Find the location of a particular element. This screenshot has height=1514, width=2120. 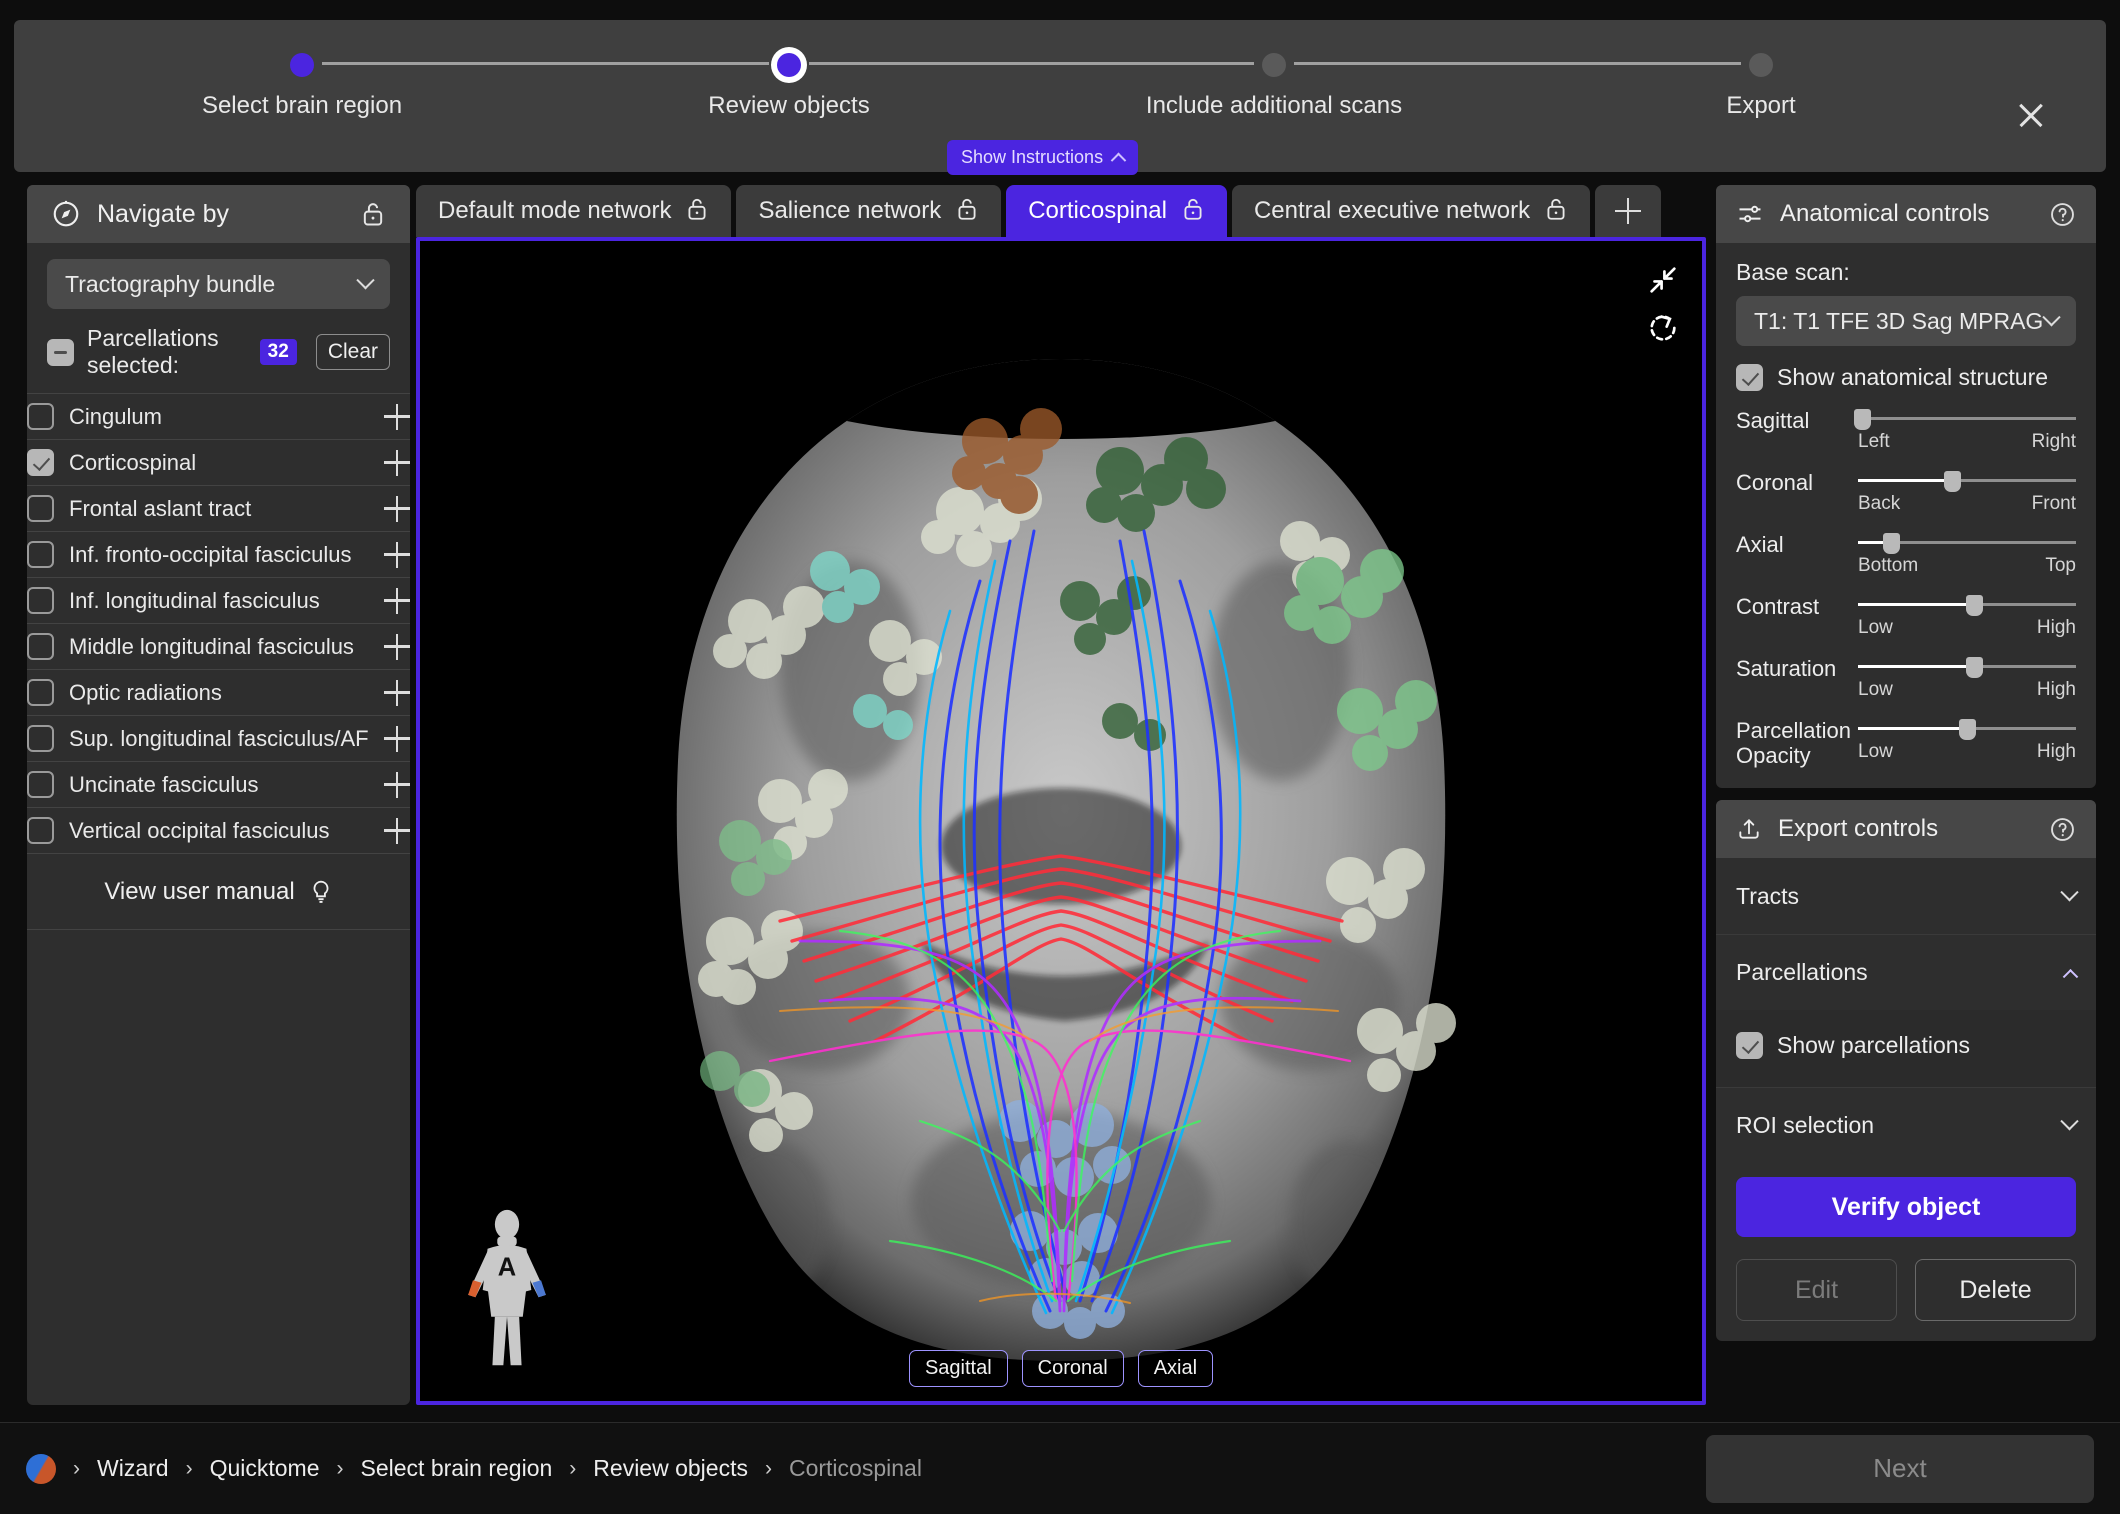

tracts-accordion: Tracts is located at coordinates (1906, 896).